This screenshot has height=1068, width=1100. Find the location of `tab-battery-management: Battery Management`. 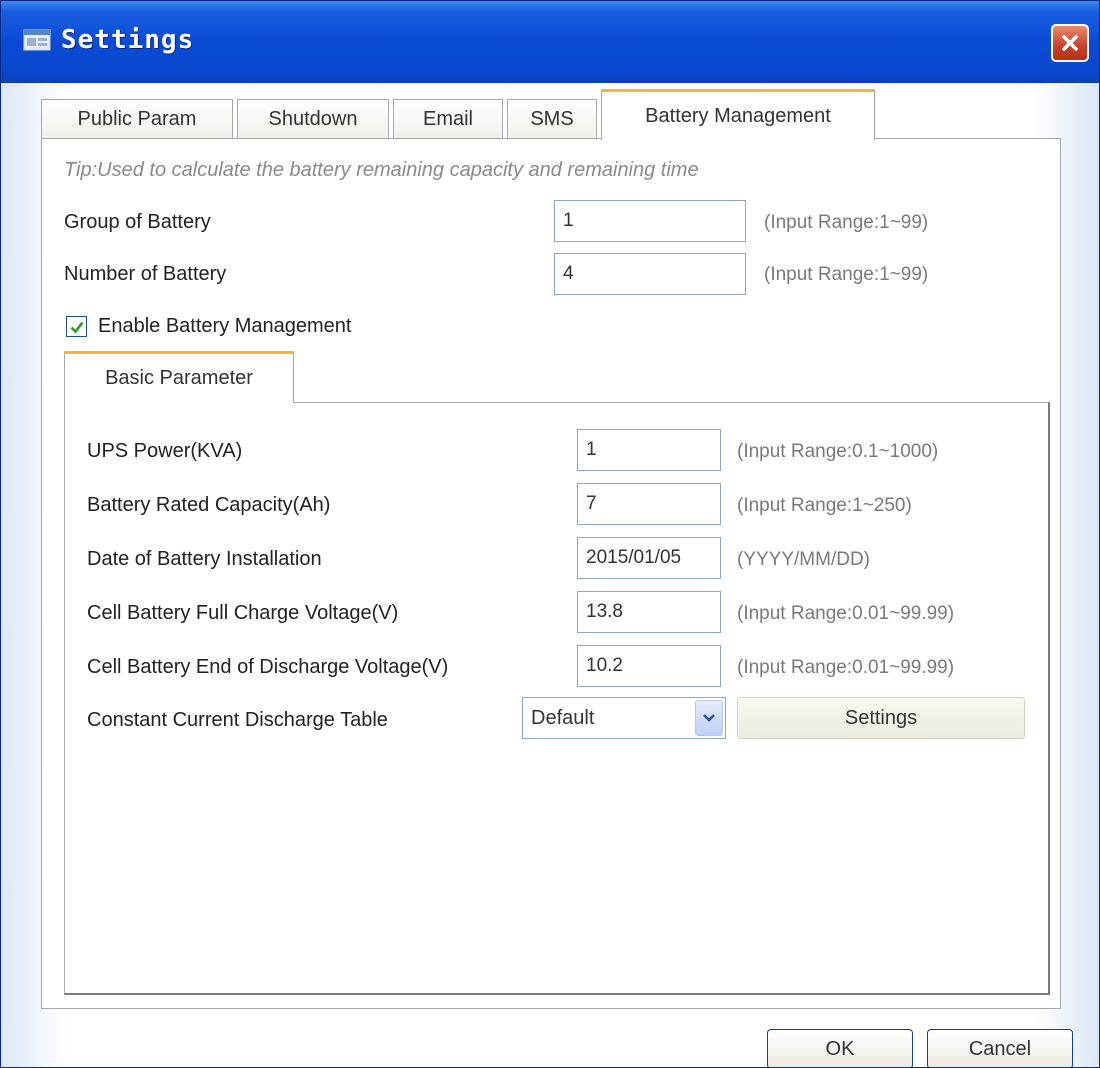

tab-battery-management: Battery Management is located at coordinates (738, 114).